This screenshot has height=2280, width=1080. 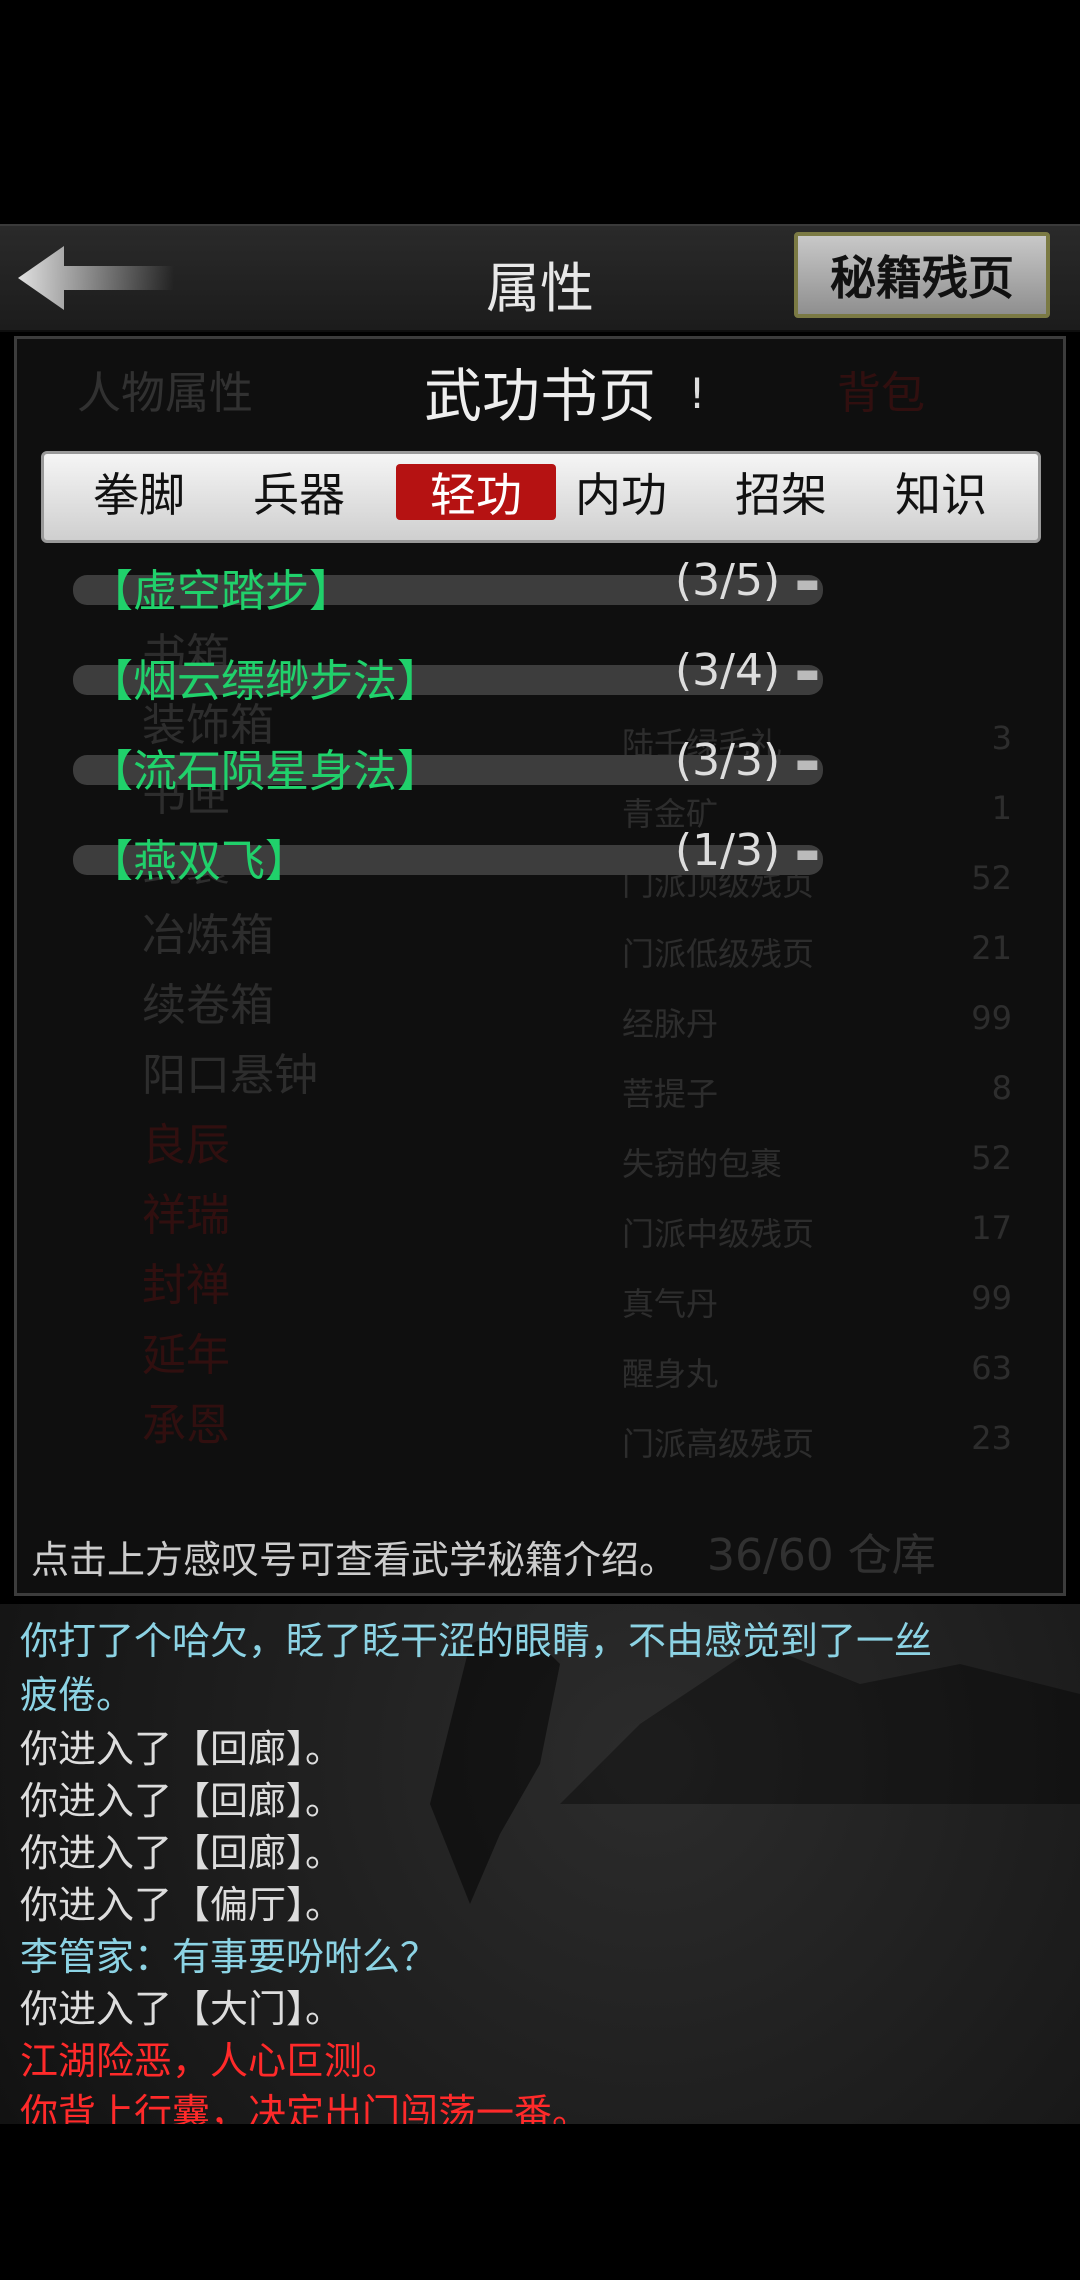 What do you see at coordinates (186, 1285) in the screenshot?
I see `ghost-list-item: 封禅` at bounding box center [186, 1285].